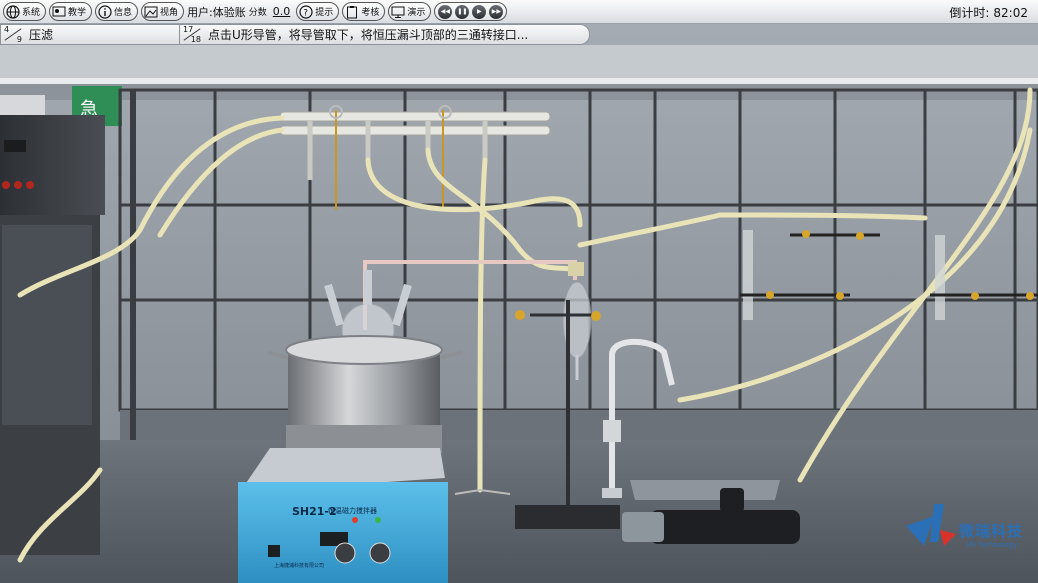  I want to click on step-fraction: 17 18, so click(192, 34).